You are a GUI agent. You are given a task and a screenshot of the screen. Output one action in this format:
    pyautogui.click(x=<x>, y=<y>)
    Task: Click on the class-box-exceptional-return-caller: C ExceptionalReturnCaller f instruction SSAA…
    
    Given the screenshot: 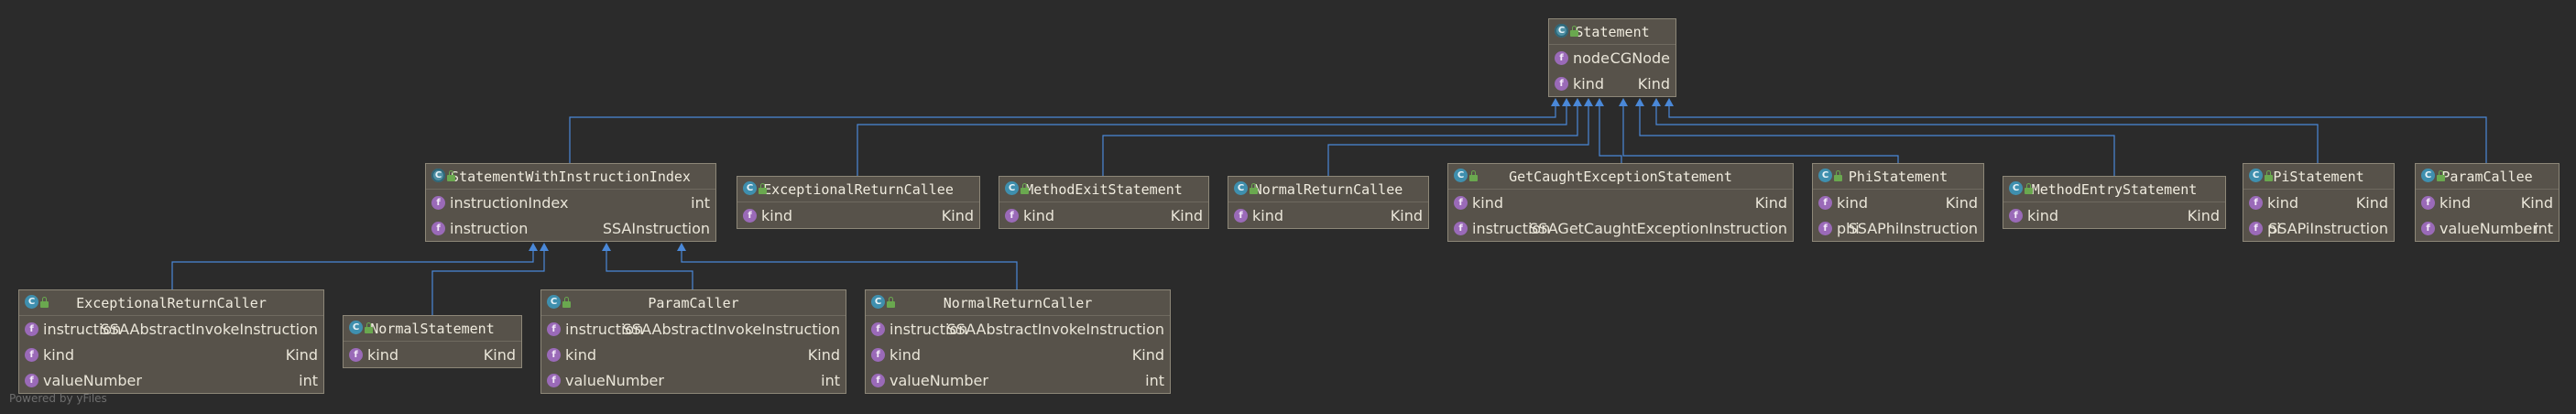 What is the action you would take?
    pyautogui.click(x=171, y=341)
    